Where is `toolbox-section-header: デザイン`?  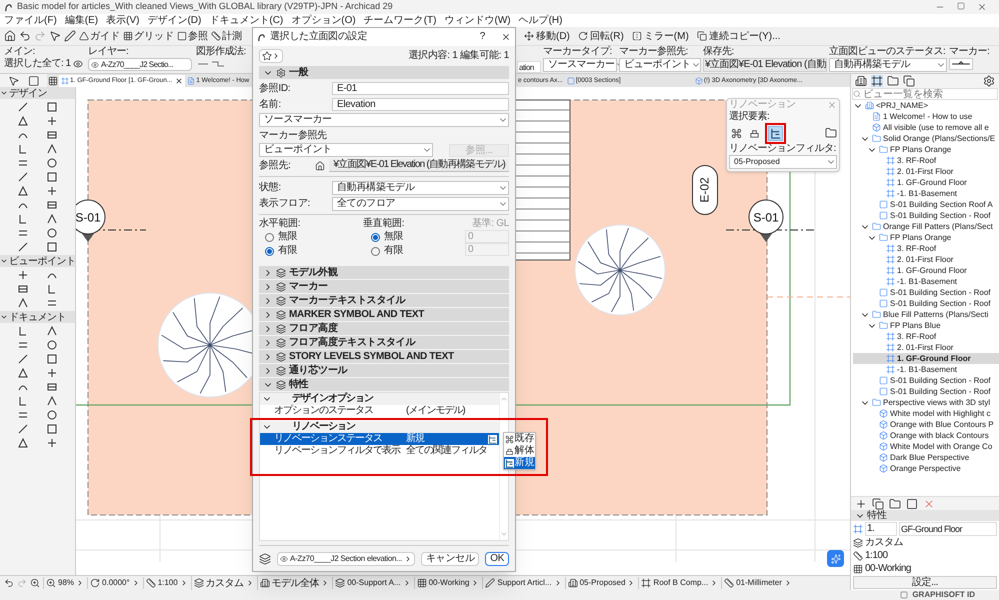
toolbox-section-header: デザイン is located at coordinates (37, 93).